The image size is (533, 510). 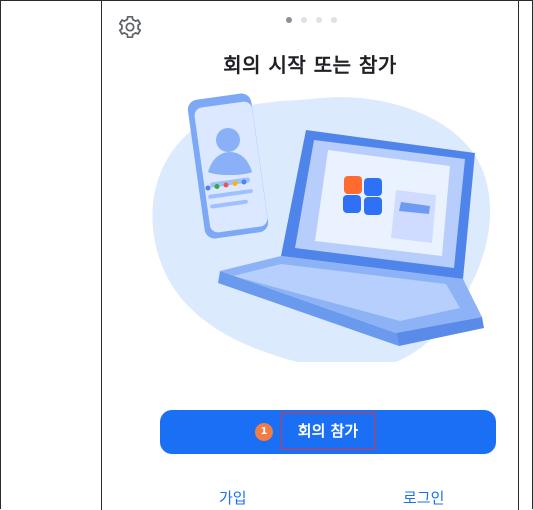 I want to click on step-badge: 1, so click(x=264, y=432).